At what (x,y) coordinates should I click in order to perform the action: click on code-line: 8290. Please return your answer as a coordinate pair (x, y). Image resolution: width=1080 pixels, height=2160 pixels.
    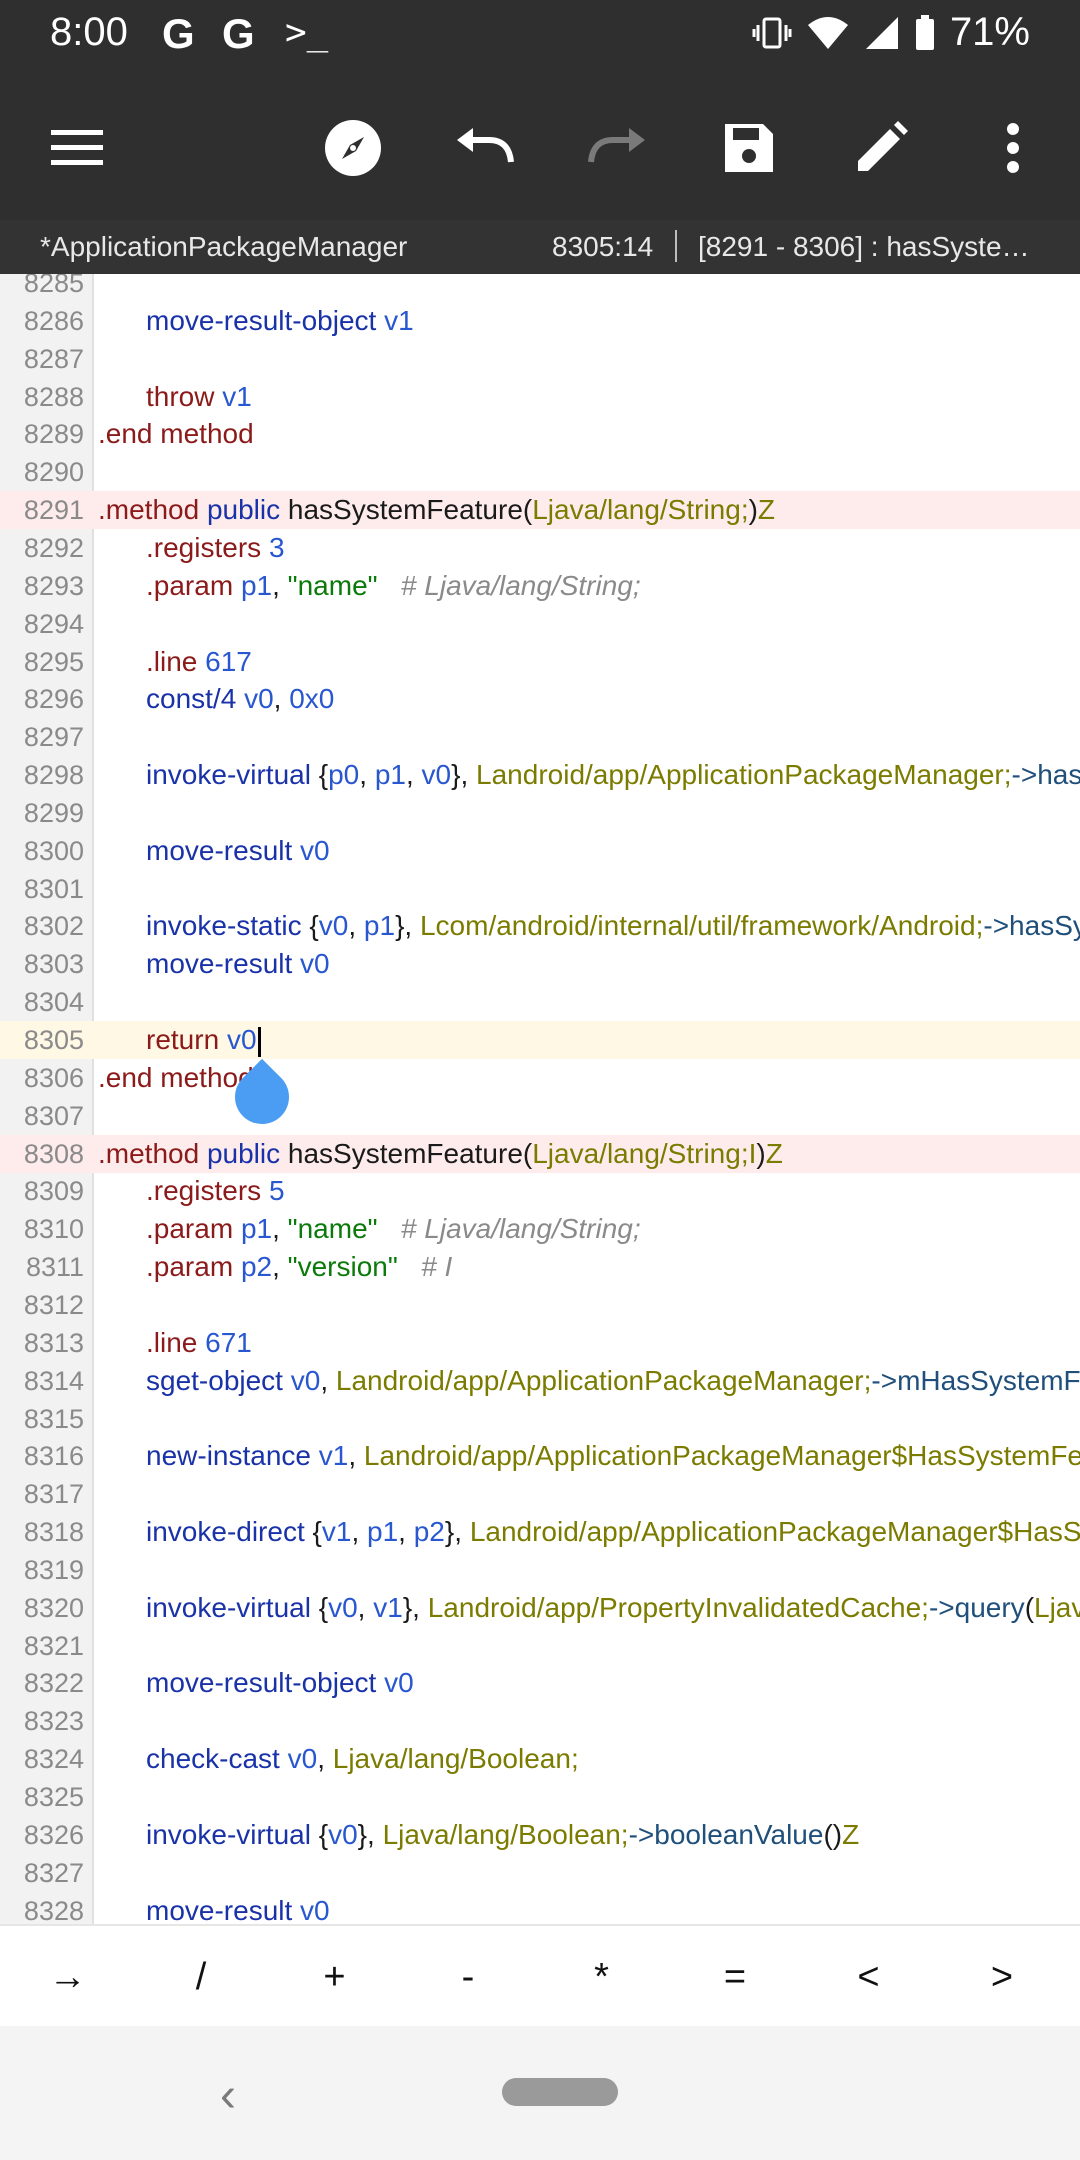
    Looking at the image, I should click on (540, 472).